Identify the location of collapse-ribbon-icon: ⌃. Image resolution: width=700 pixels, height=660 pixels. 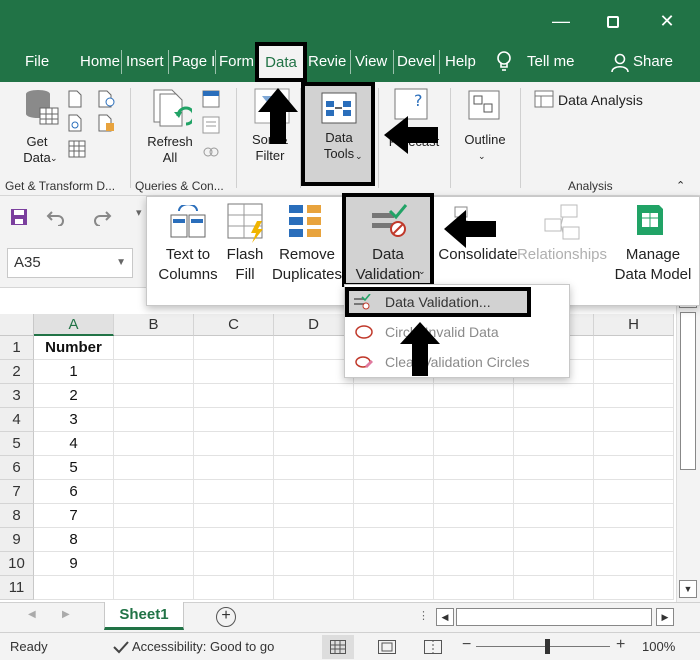
(680, 186).